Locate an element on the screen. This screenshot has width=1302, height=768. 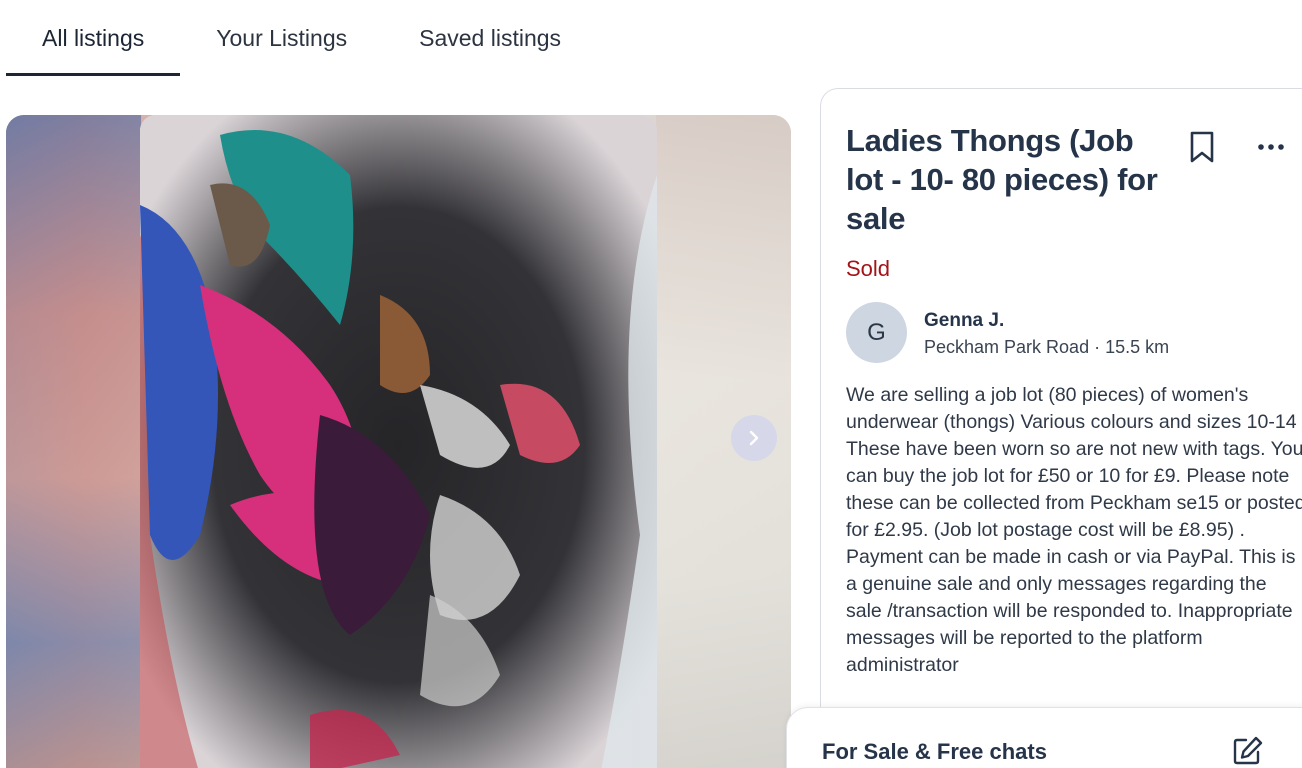
chats-label: For Sale & Free chats is located at coordinates (934, 751).